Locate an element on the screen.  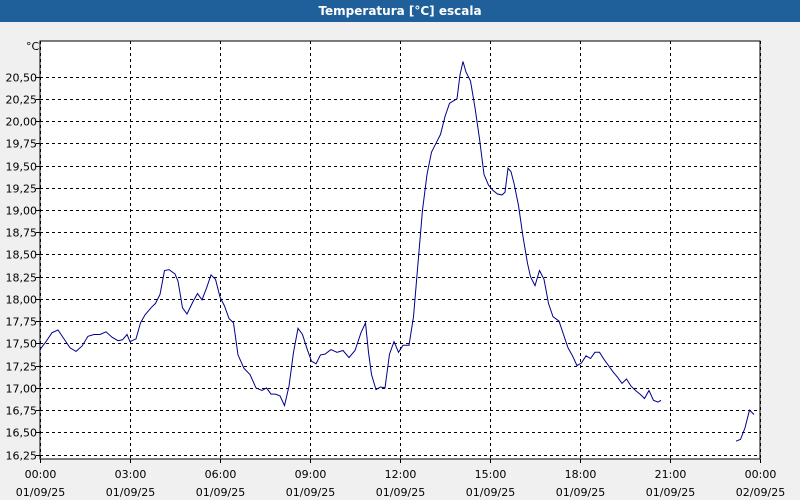
y-tick-label: 20,25 is located at coordinates (22, 100).